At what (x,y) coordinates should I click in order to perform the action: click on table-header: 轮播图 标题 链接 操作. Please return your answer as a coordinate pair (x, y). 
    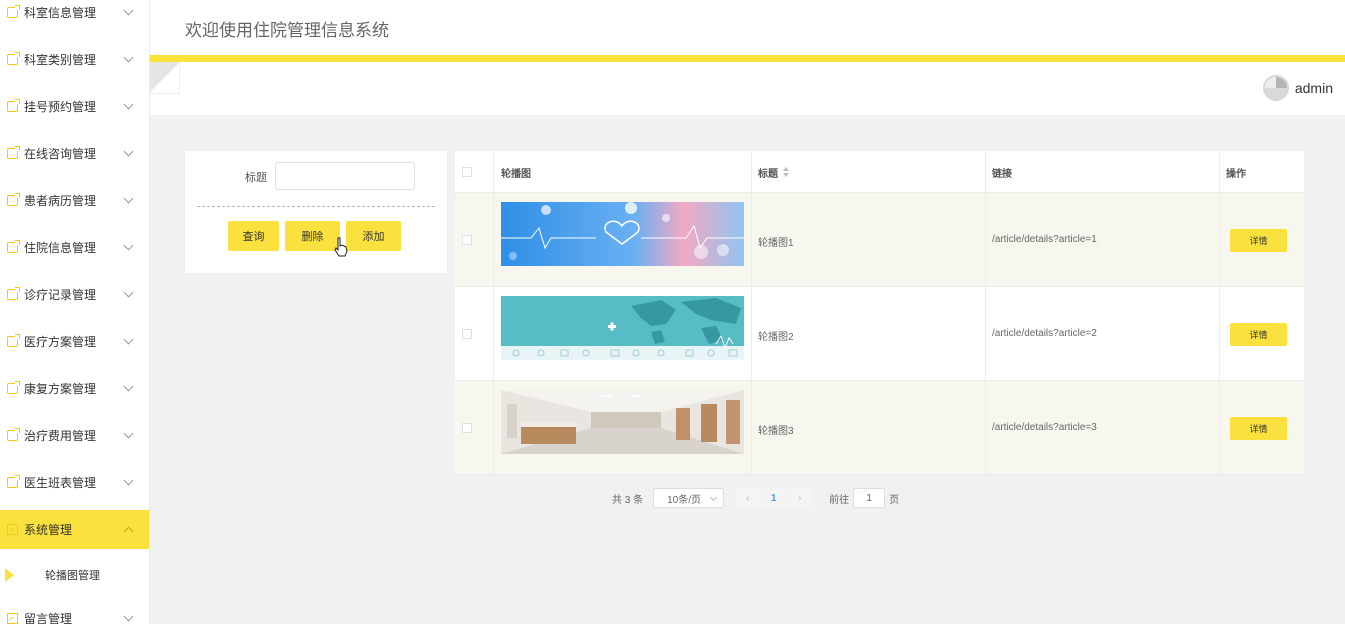
    Looking at the image, I should click on (879, 172).